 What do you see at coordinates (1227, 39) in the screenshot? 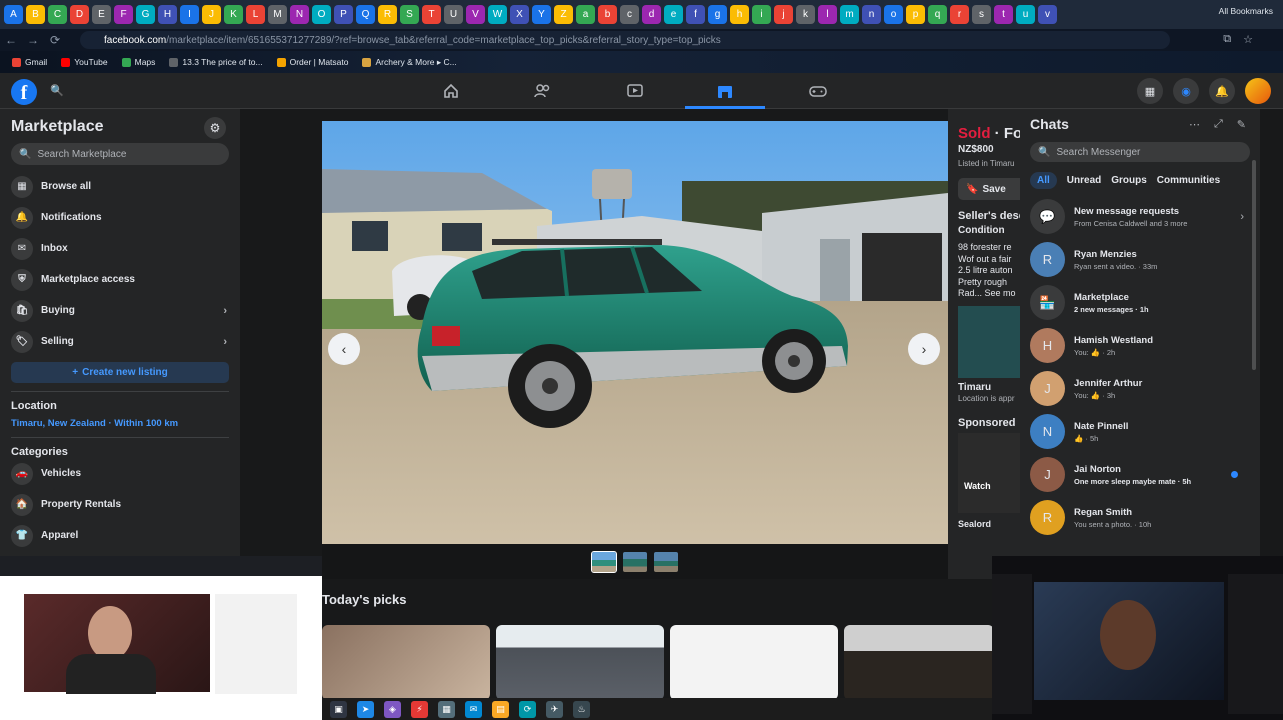
I see `install-app-icon: ⧉` at bounding box center [1227, 39].